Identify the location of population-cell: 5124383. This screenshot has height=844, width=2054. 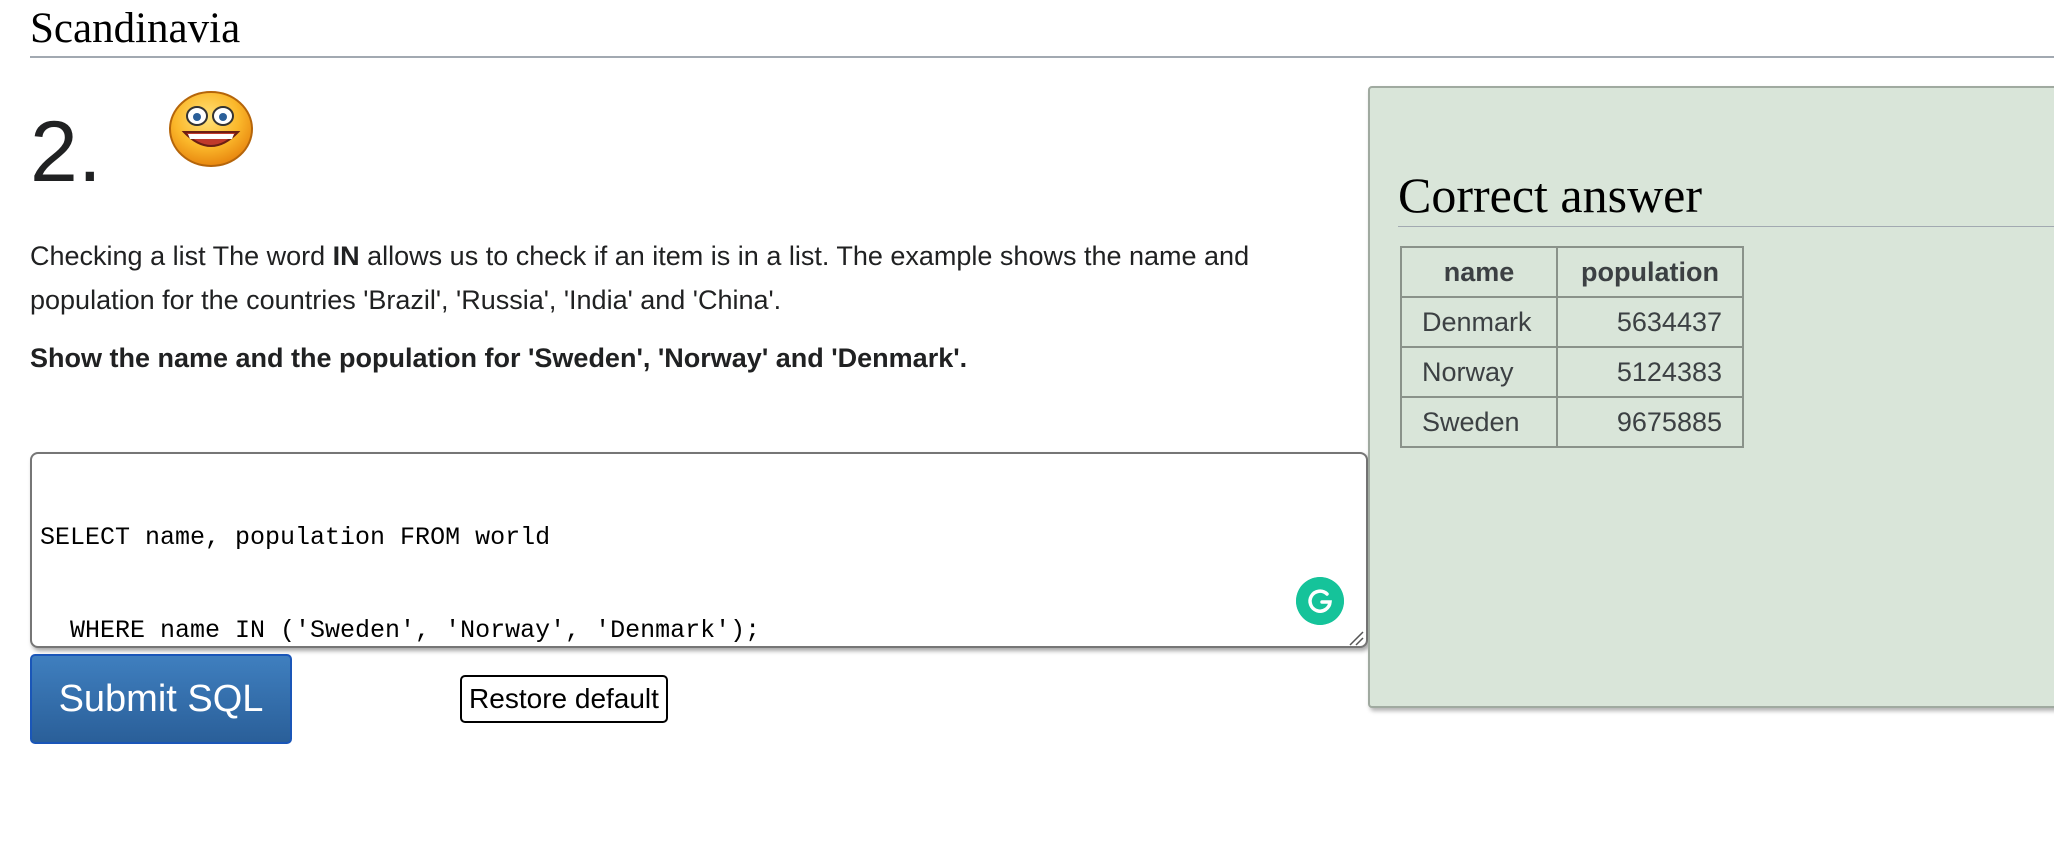
(1650, 372).